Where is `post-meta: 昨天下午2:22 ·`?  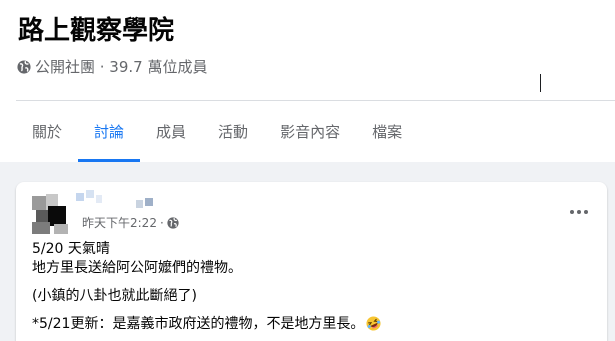 post-meta: 昨天下午2:22 · is located at coordinates (130, 222).